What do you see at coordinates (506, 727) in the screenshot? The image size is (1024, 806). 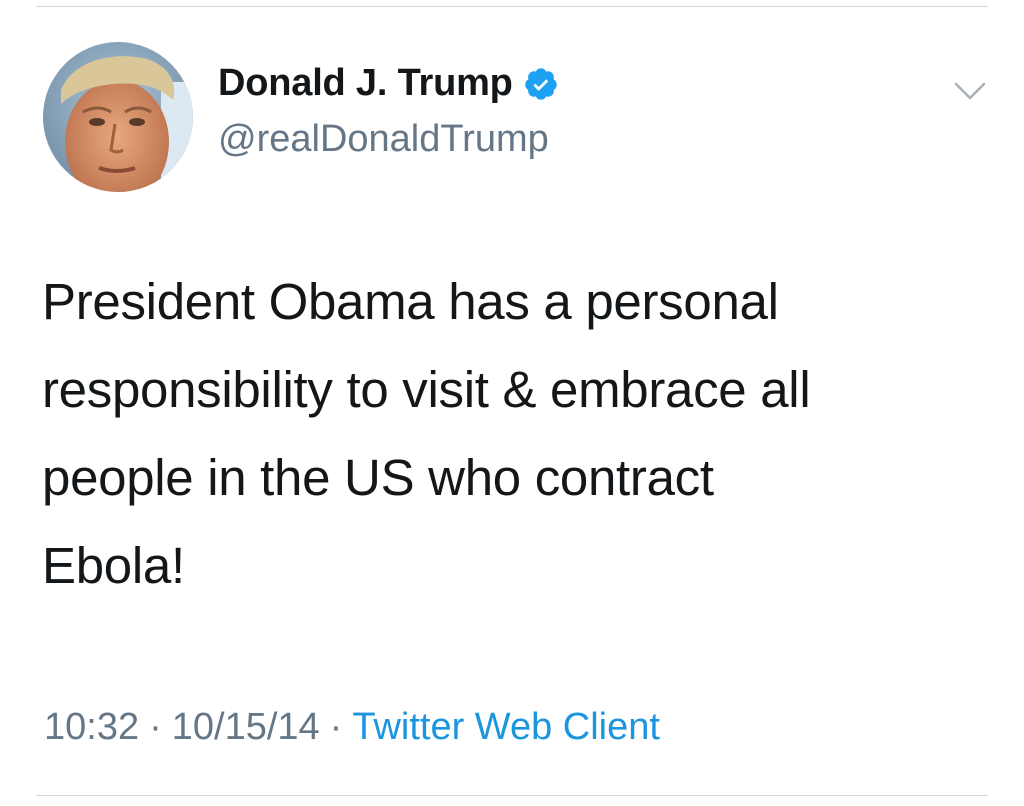 I see `tweet-source-link: Twitter Web Client` at bounding box center [506, 727].